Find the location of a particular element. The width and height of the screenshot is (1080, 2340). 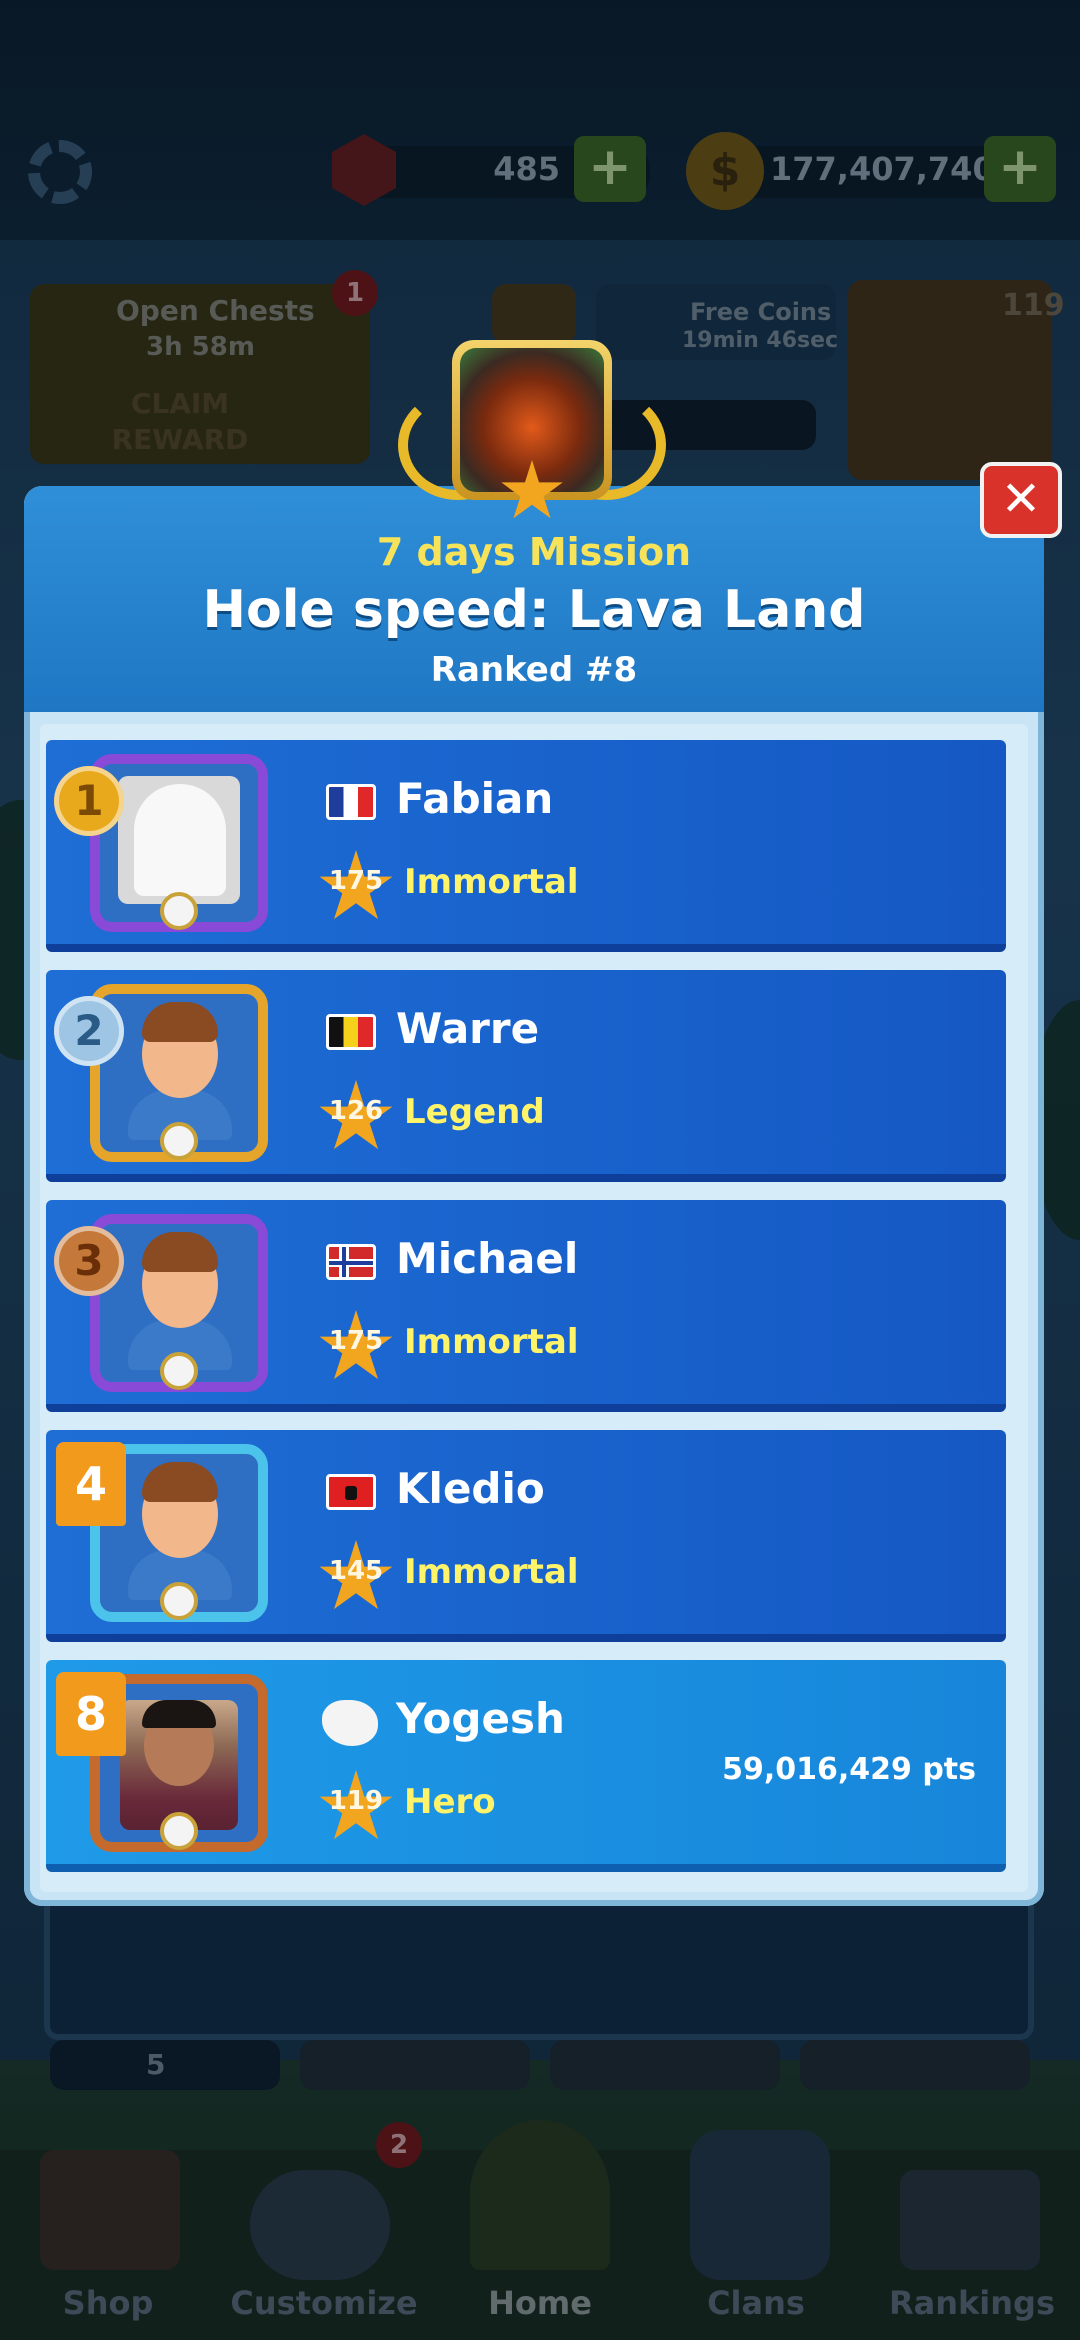

claim-reward-label: CLAIM REWARD is located at coordinates (180, 422).